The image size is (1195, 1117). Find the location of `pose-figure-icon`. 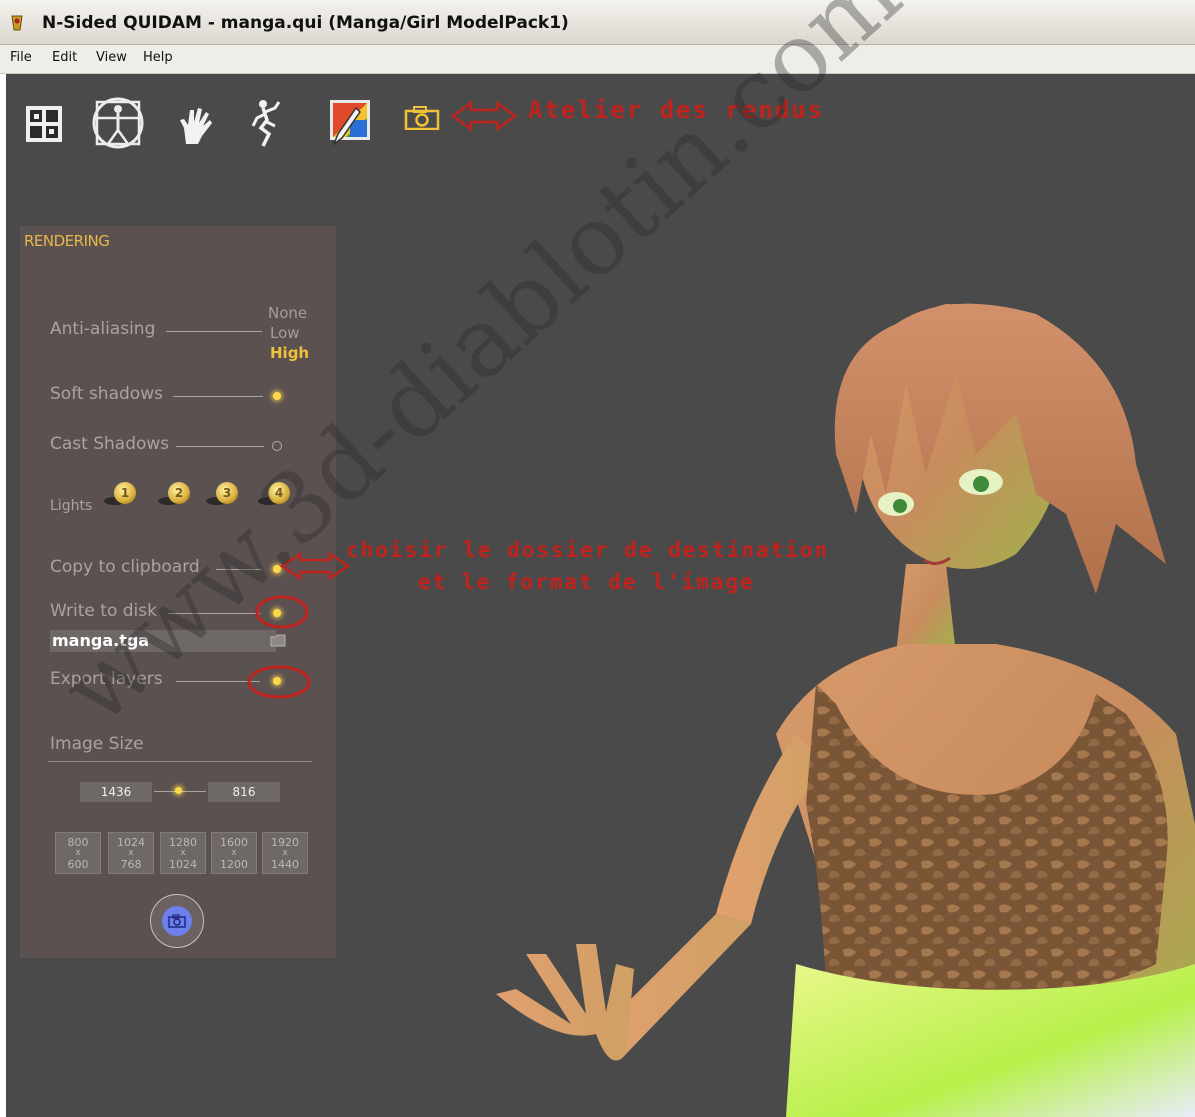

pose-figure-icon is located at coordinates (266, 123).